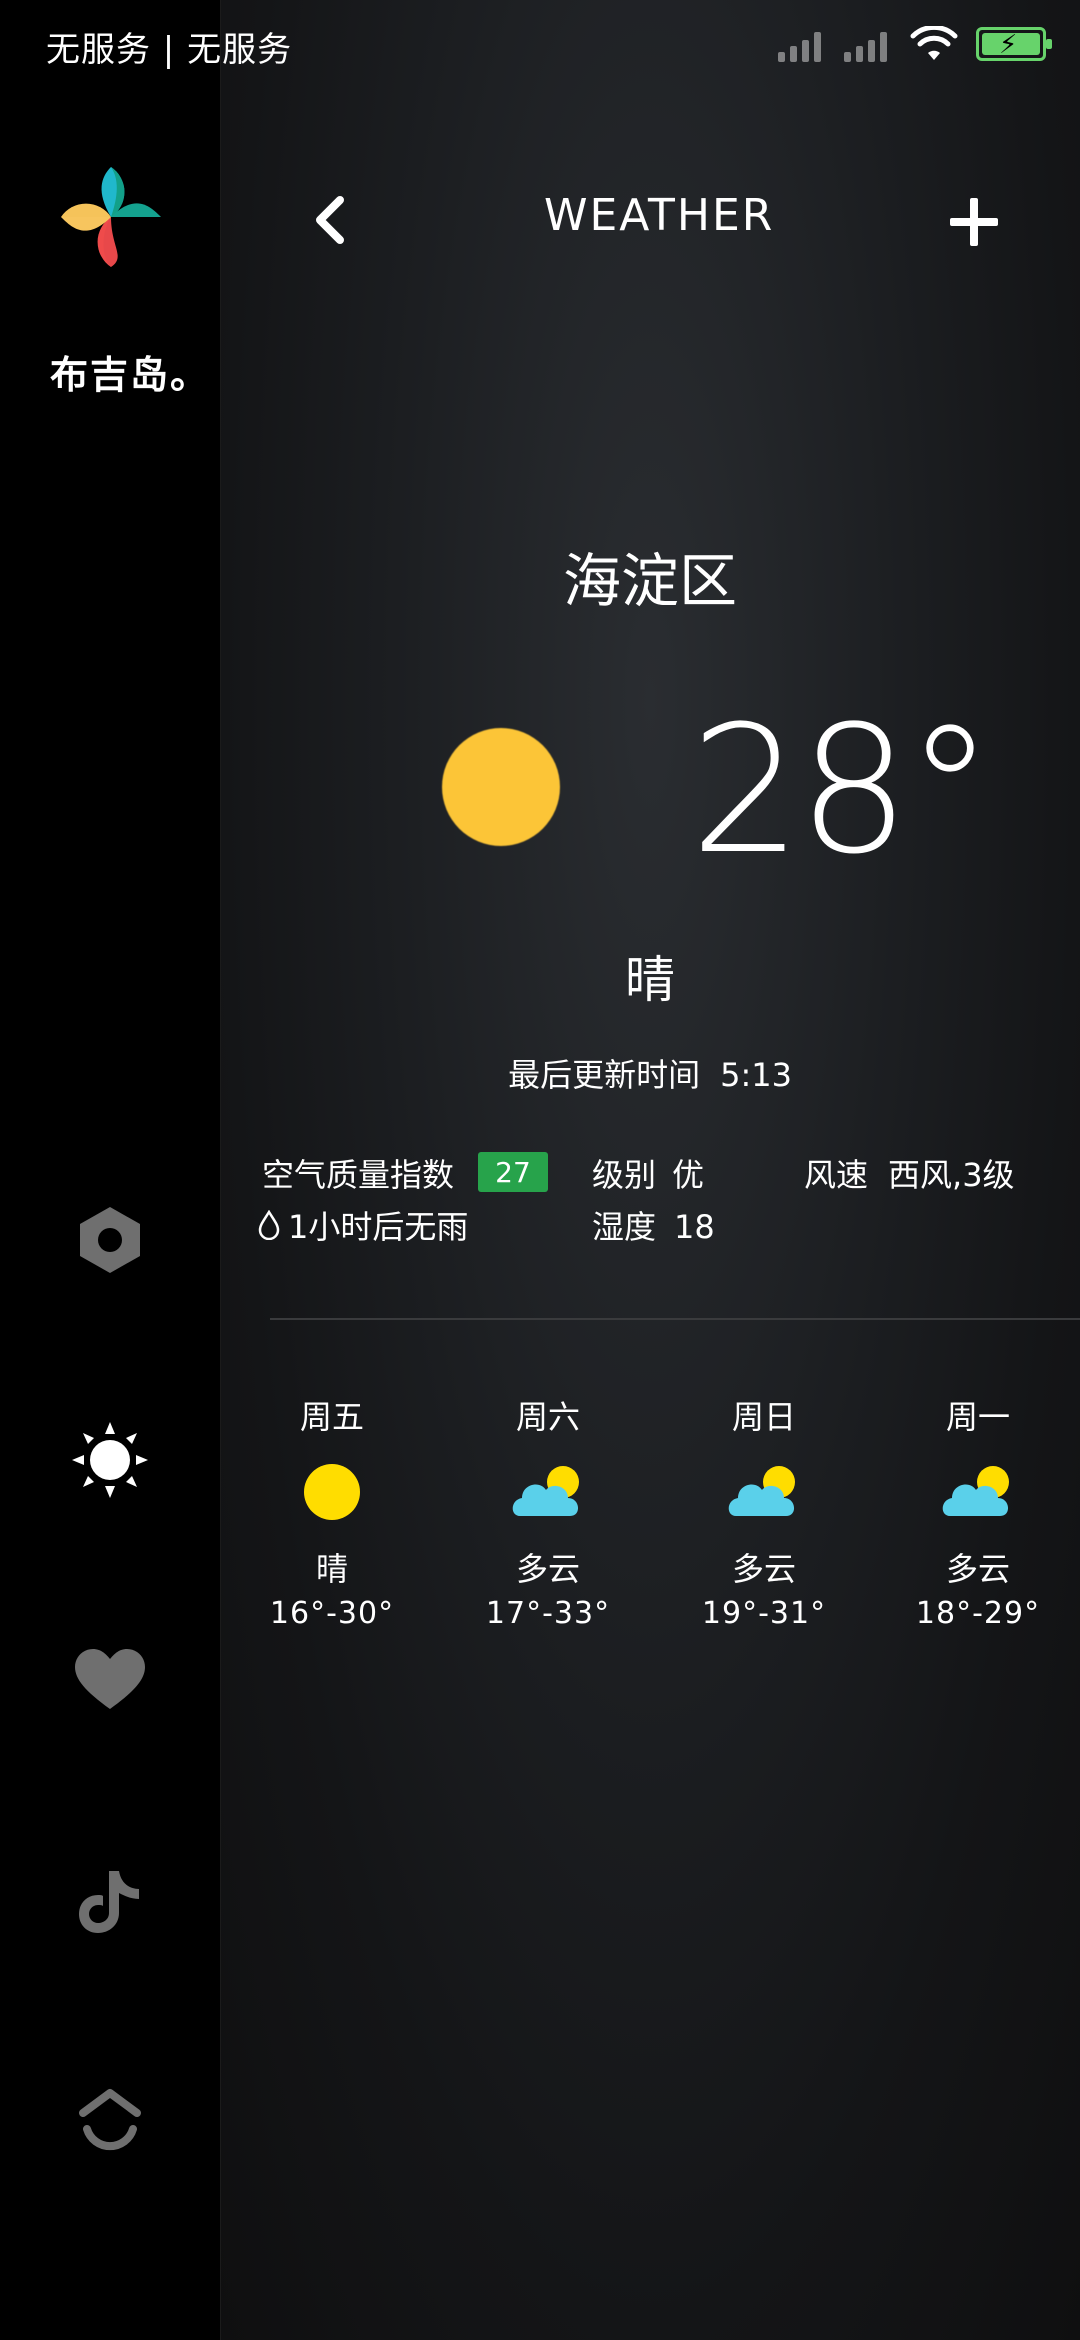 This screenshot has height=2340, width=1080. I want to click on forecast-day: 周六 多云 17°-33°, so click(548, 1511).